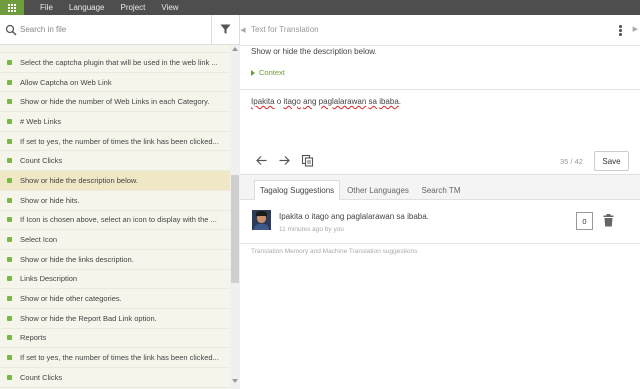 The width and height of the screenshot is (640, 389). Describe the element at coordinates (372, 101) in the screenshot. I see `translation-word: sa` at that location.